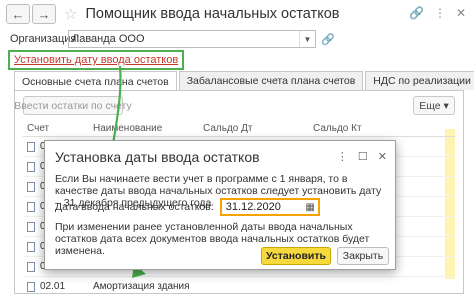 The image size is (474, 294). Describe the element at coordinates (416, 13) in the screenshot. I see `link-icon: 🔗` at that location.